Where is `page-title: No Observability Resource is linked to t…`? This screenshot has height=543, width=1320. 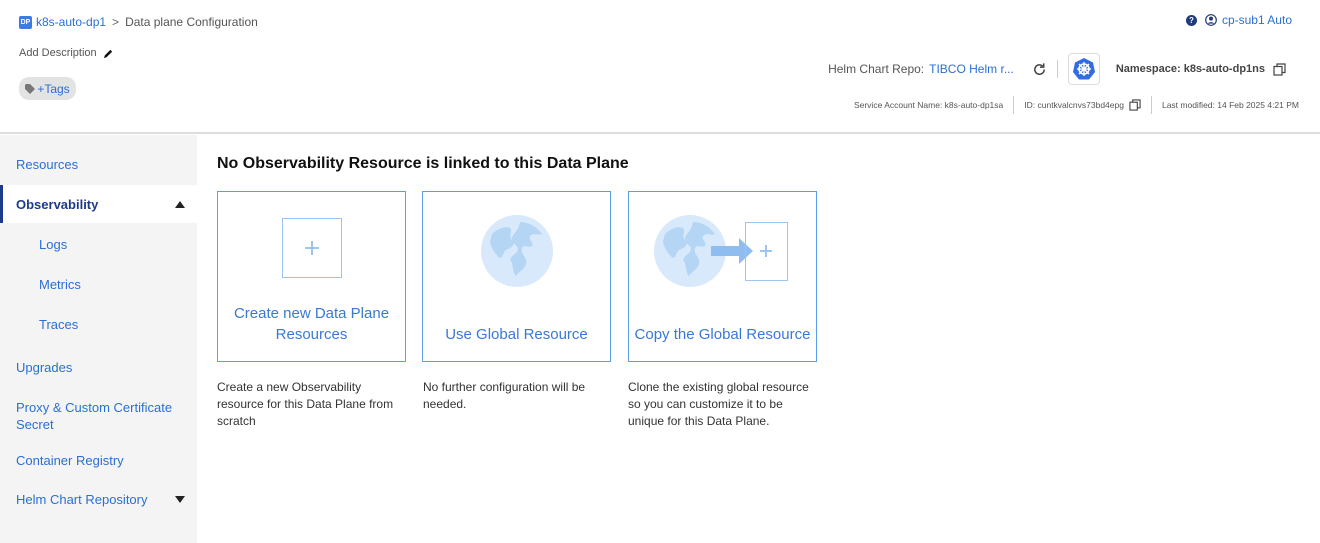 page-title: No Observability Resource is linked to t… is located at coordinates (423, 163).